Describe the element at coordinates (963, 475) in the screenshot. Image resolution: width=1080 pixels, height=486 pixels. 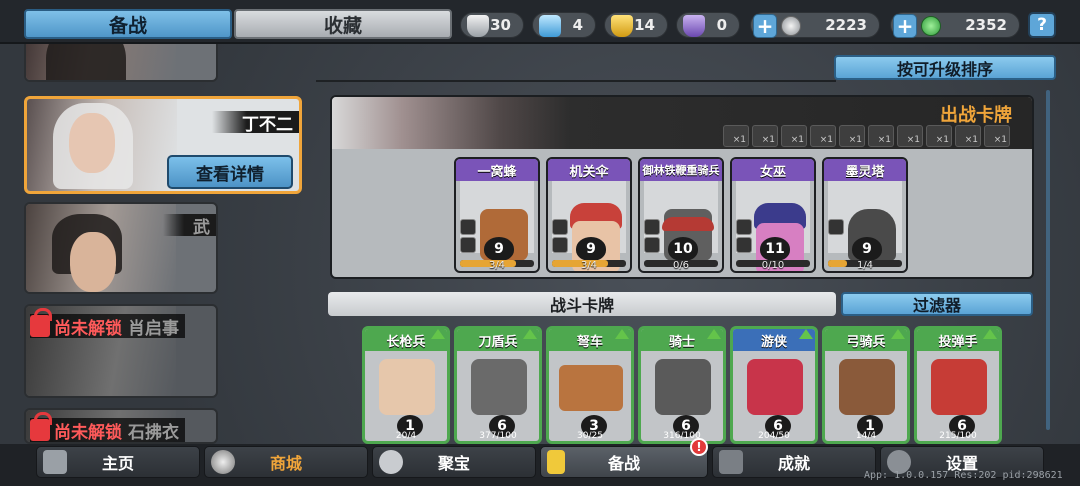
I see `version-info: App: 1.0.0.157 Res:202 pid:298621` at that location.